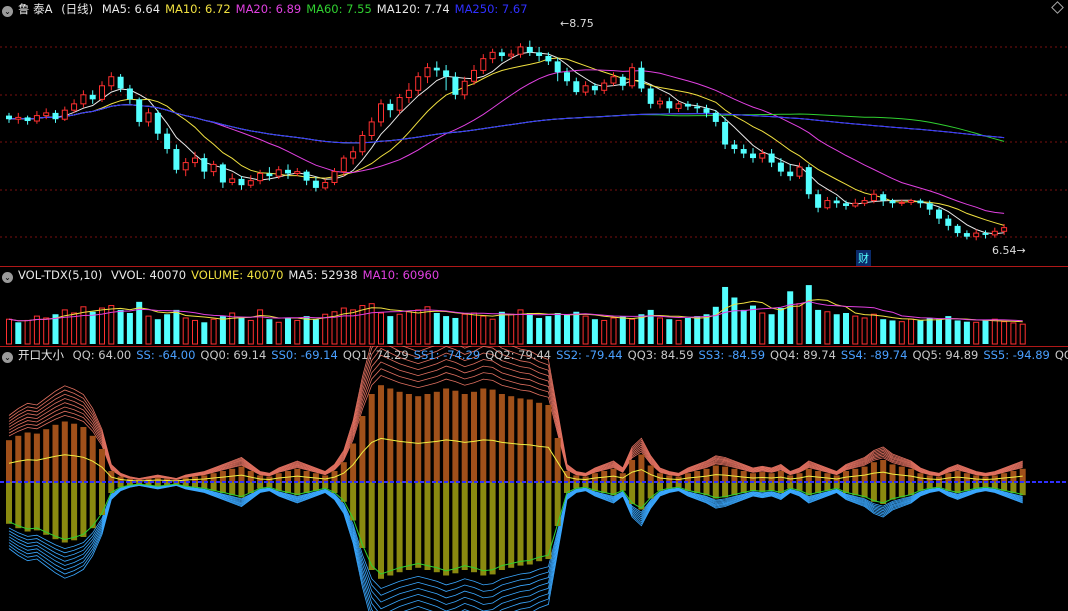 The image size is (1068, 611). I want to click on volume-indicator-2: MA5: 52938, so click(323, 275).